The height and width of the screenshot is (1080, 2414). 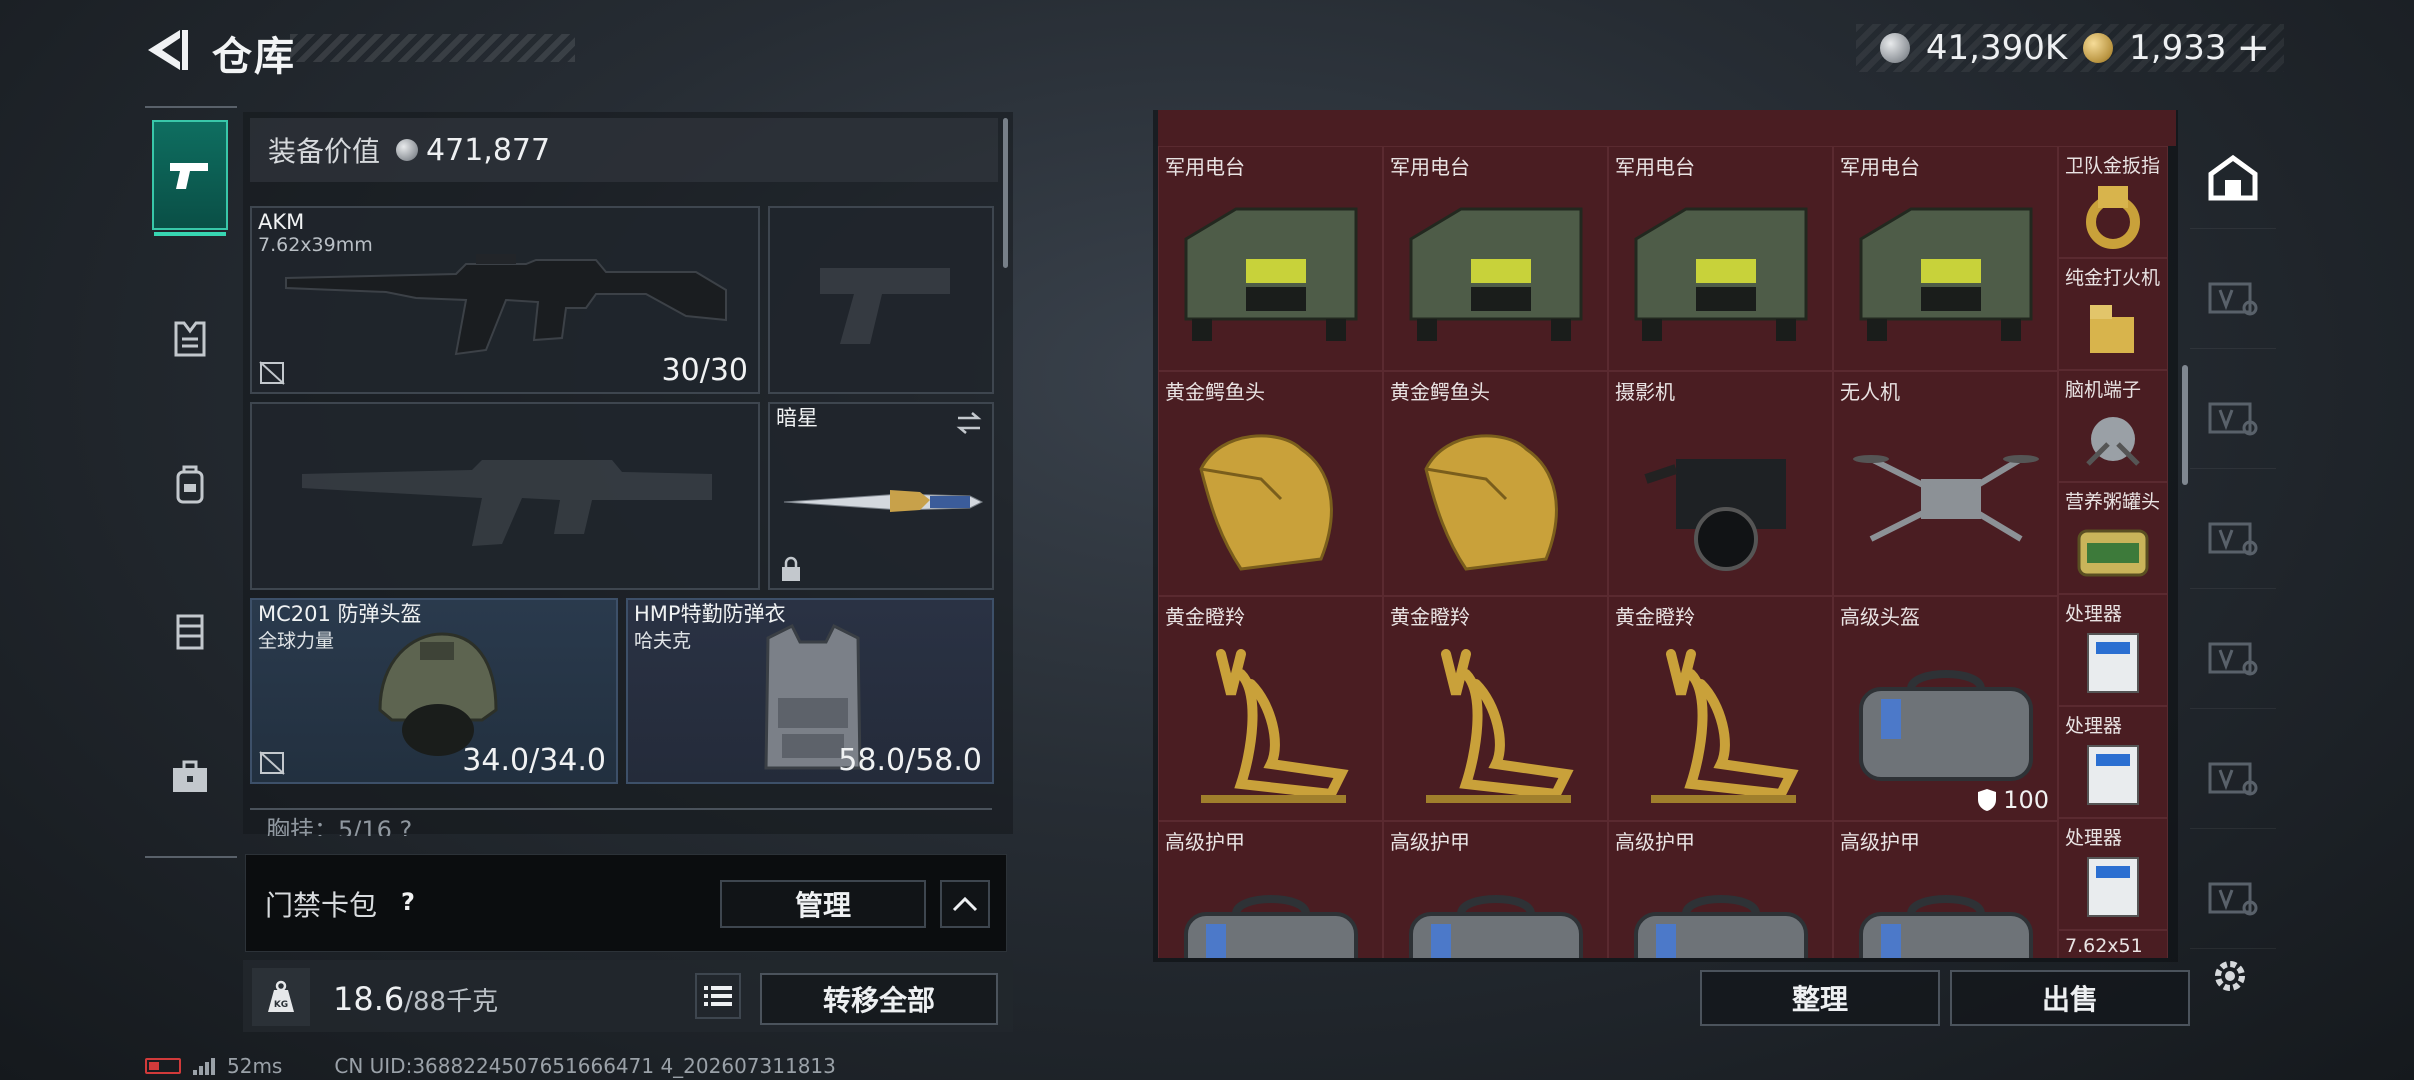 I want to click on kg-weight-icon: KG, so click(x=281, y=997).